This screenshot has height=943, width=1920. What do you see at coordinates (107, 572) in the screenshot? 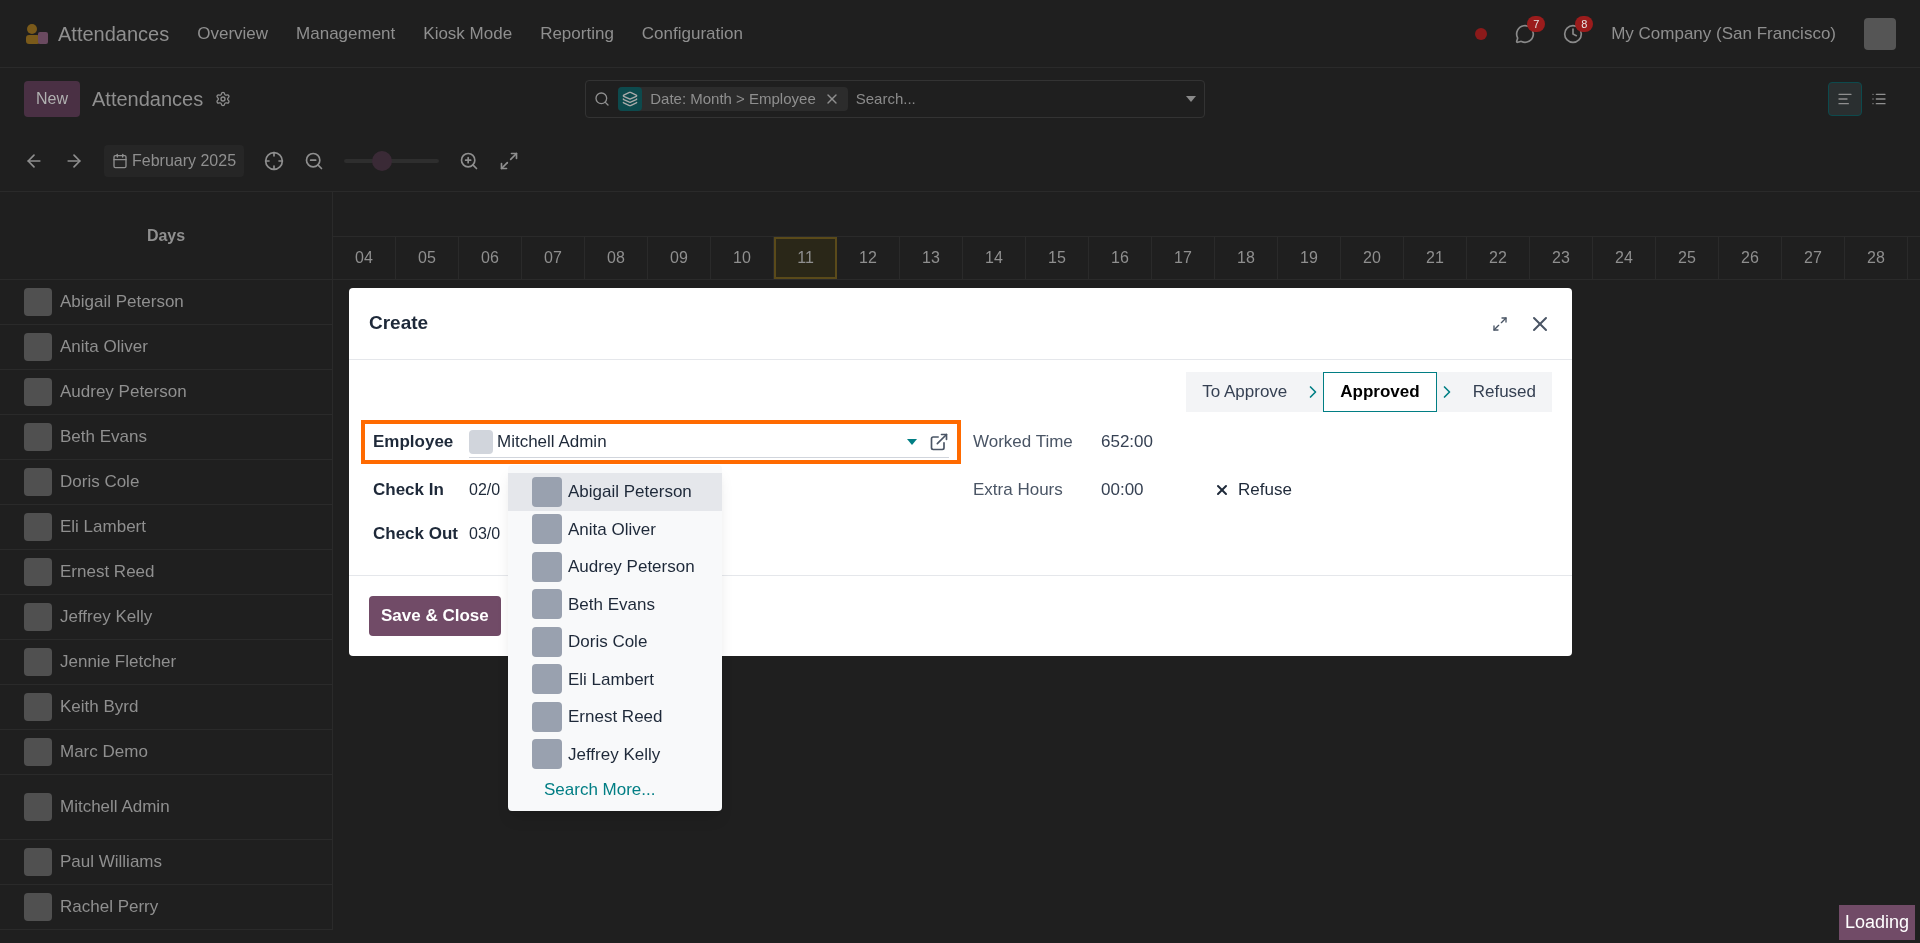
I see `employee-name: Ernest Reed` at bounding box center [107, 572].